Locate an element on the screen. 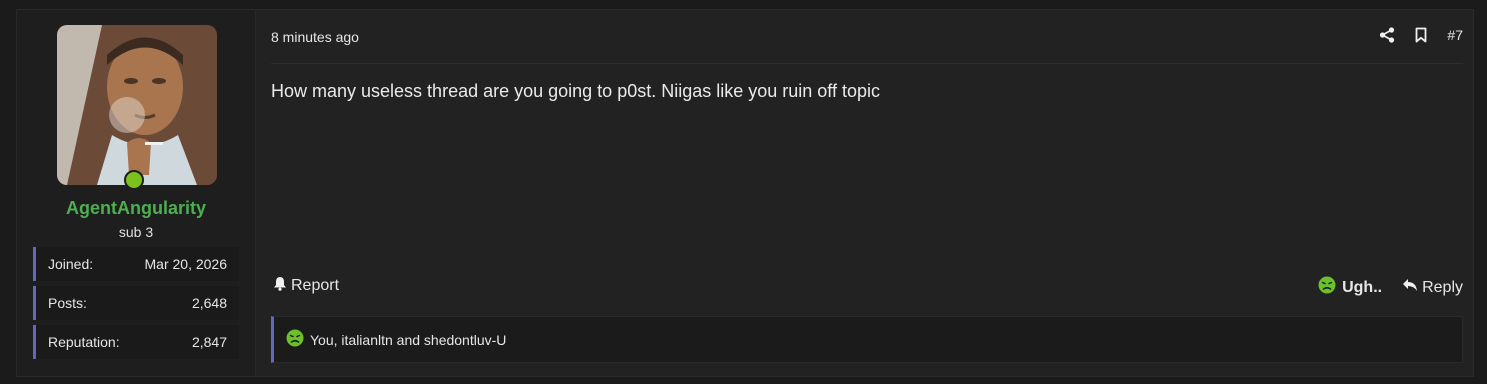  post-timestamp: 8 minutes ago is located at coordinates (315, 37).